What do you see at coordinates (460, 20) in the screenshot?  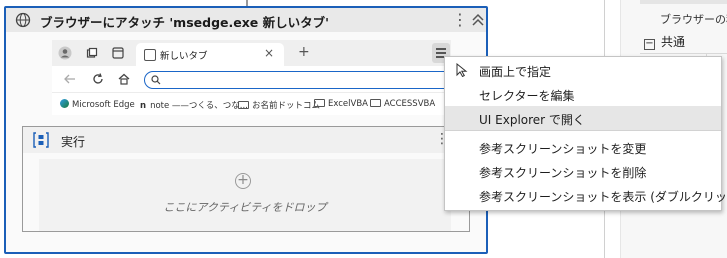 I see `kebab-icon: ⋮` at bounding box center [460, 20].